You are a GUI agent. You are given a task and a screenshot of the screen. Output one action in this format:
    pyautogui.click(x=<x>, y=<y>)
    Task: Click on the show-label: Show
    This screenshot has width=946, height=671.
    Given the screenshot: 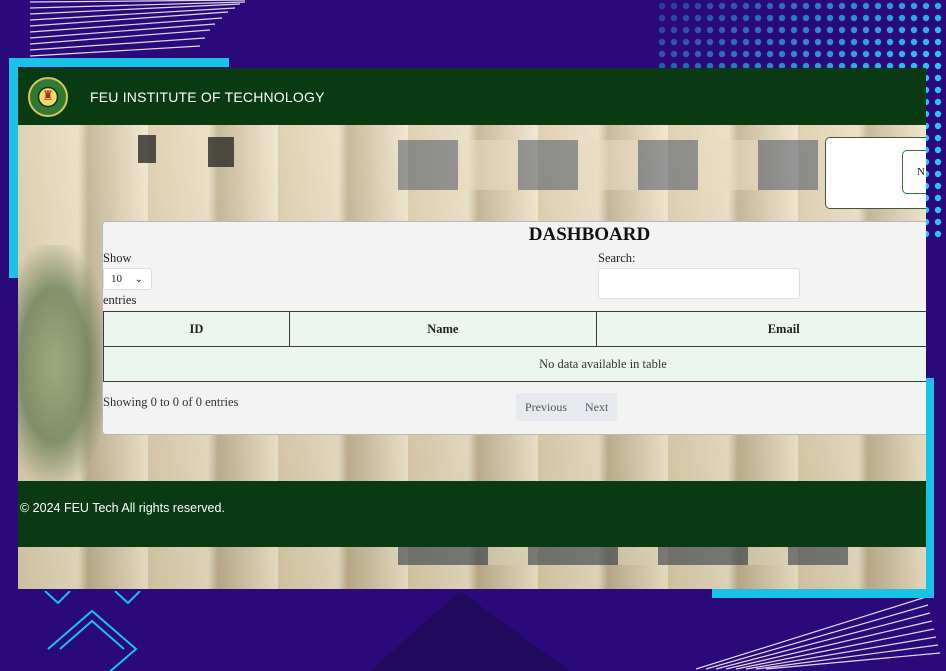 What is the action you would take?
    pyautogui.click(x=117, y=258)
    